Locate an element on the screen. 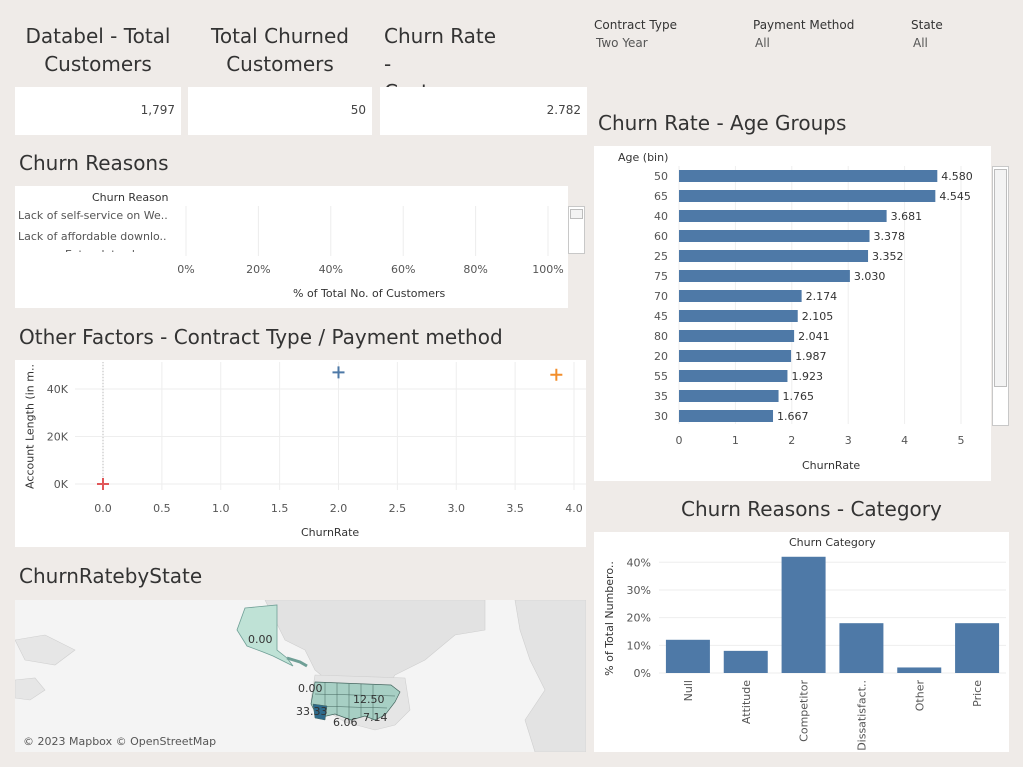 The image size is (1023, 767). age-bar-value: 4.545 is located at coordinates (955, 196).